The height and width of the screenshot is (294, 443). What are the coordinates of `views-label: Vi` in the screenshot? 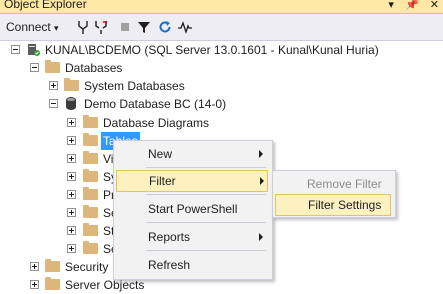 It's located at (108, 159).